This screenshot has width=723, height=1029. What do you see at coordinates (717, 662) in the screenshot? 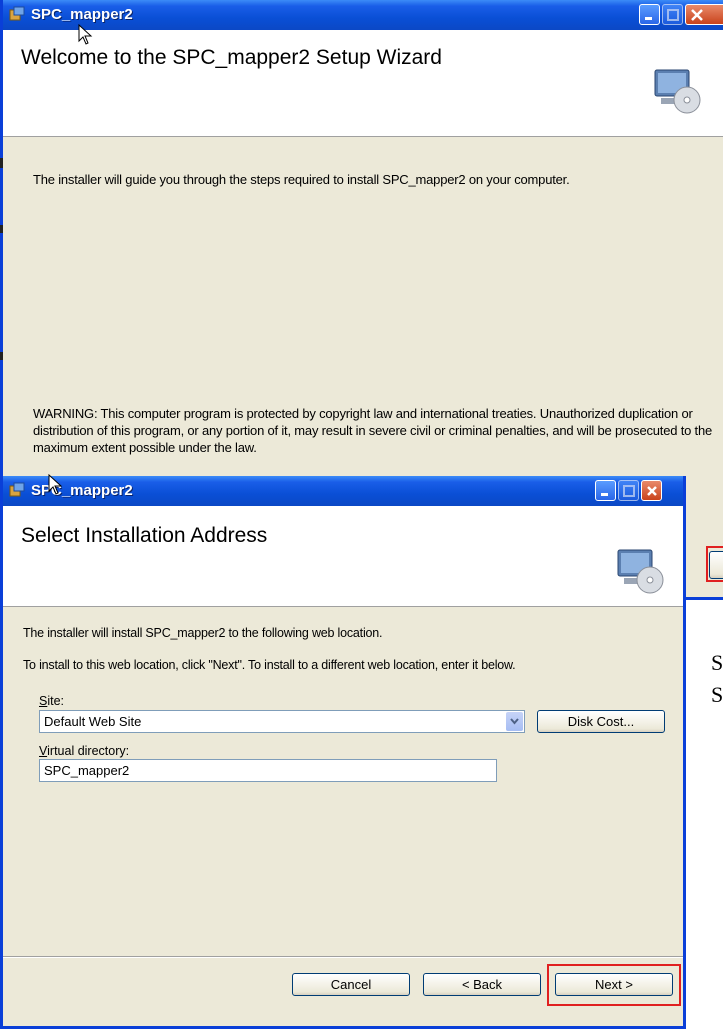
I see `side-text-1: S` at bounding box center [717, 662].